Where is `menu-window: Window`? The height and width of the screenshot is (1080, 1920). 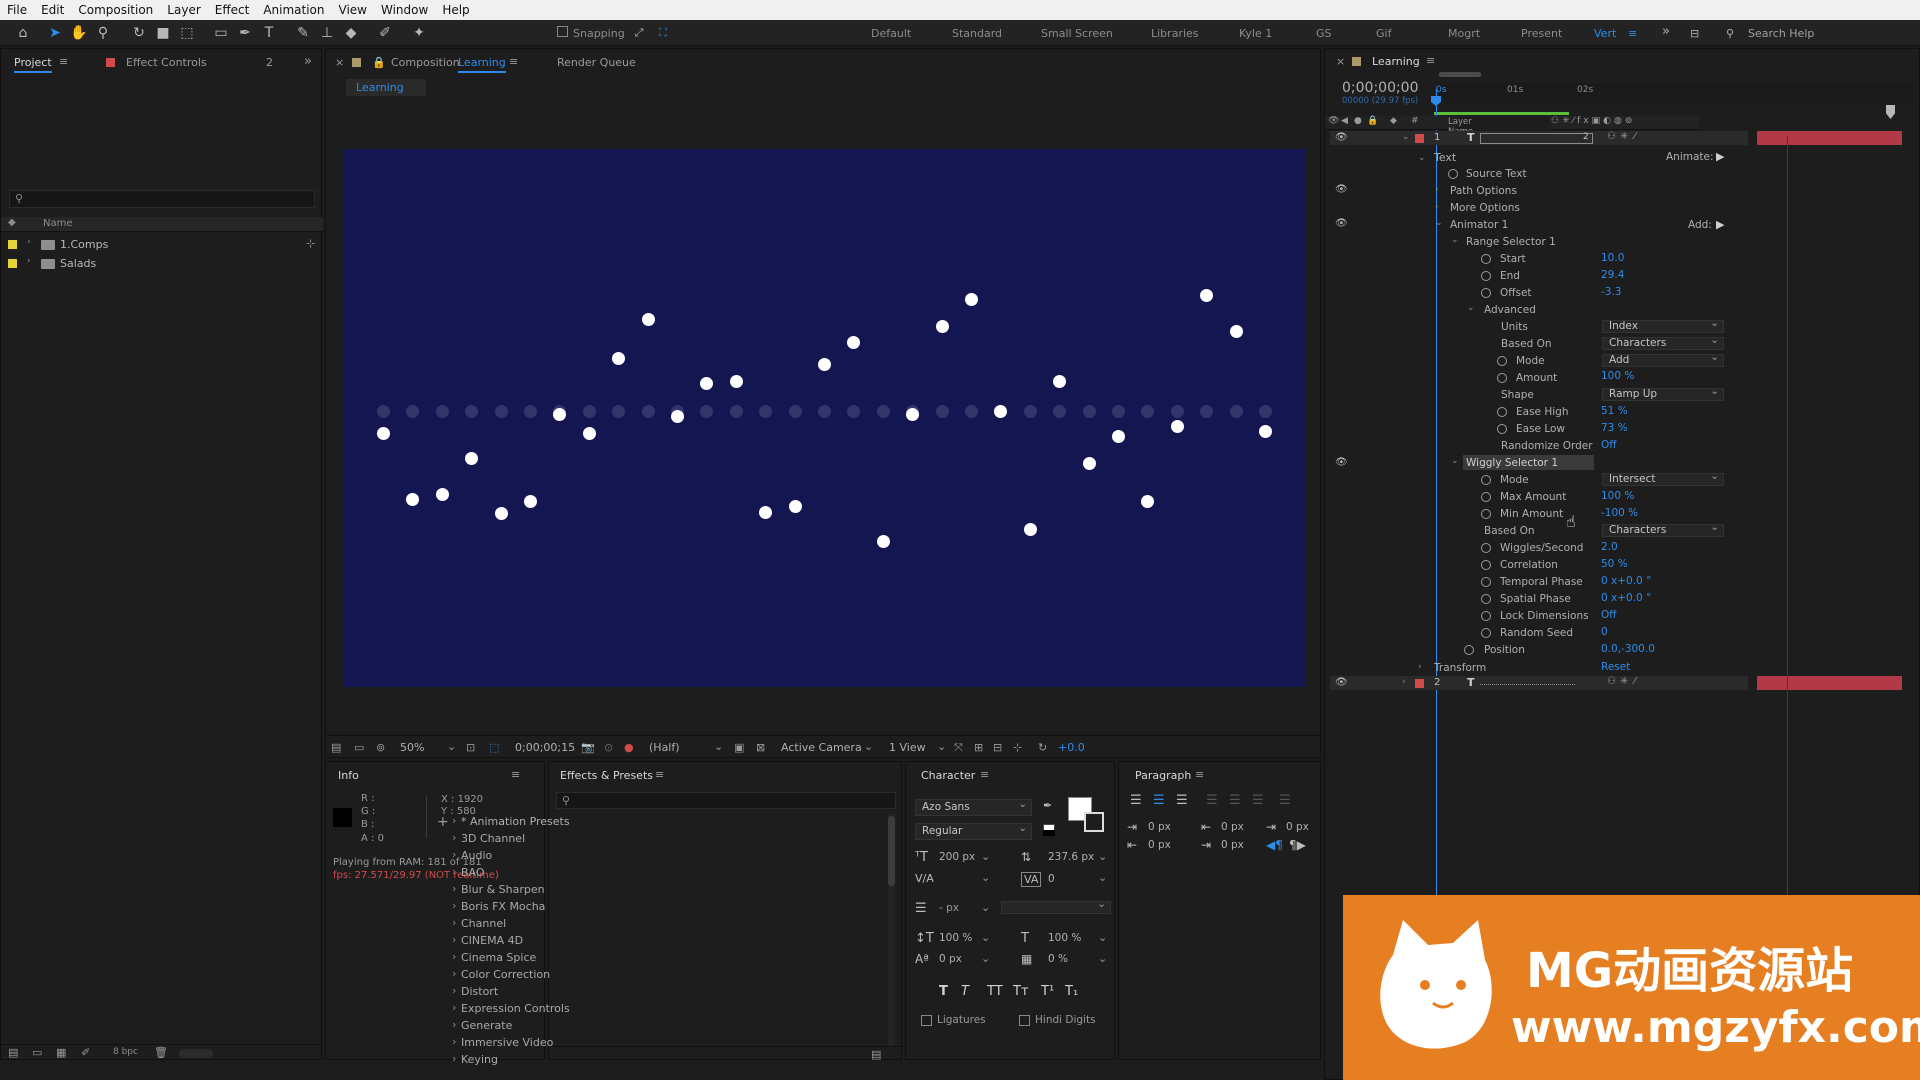
menu-window: Window is located at coordinates (404, 10).